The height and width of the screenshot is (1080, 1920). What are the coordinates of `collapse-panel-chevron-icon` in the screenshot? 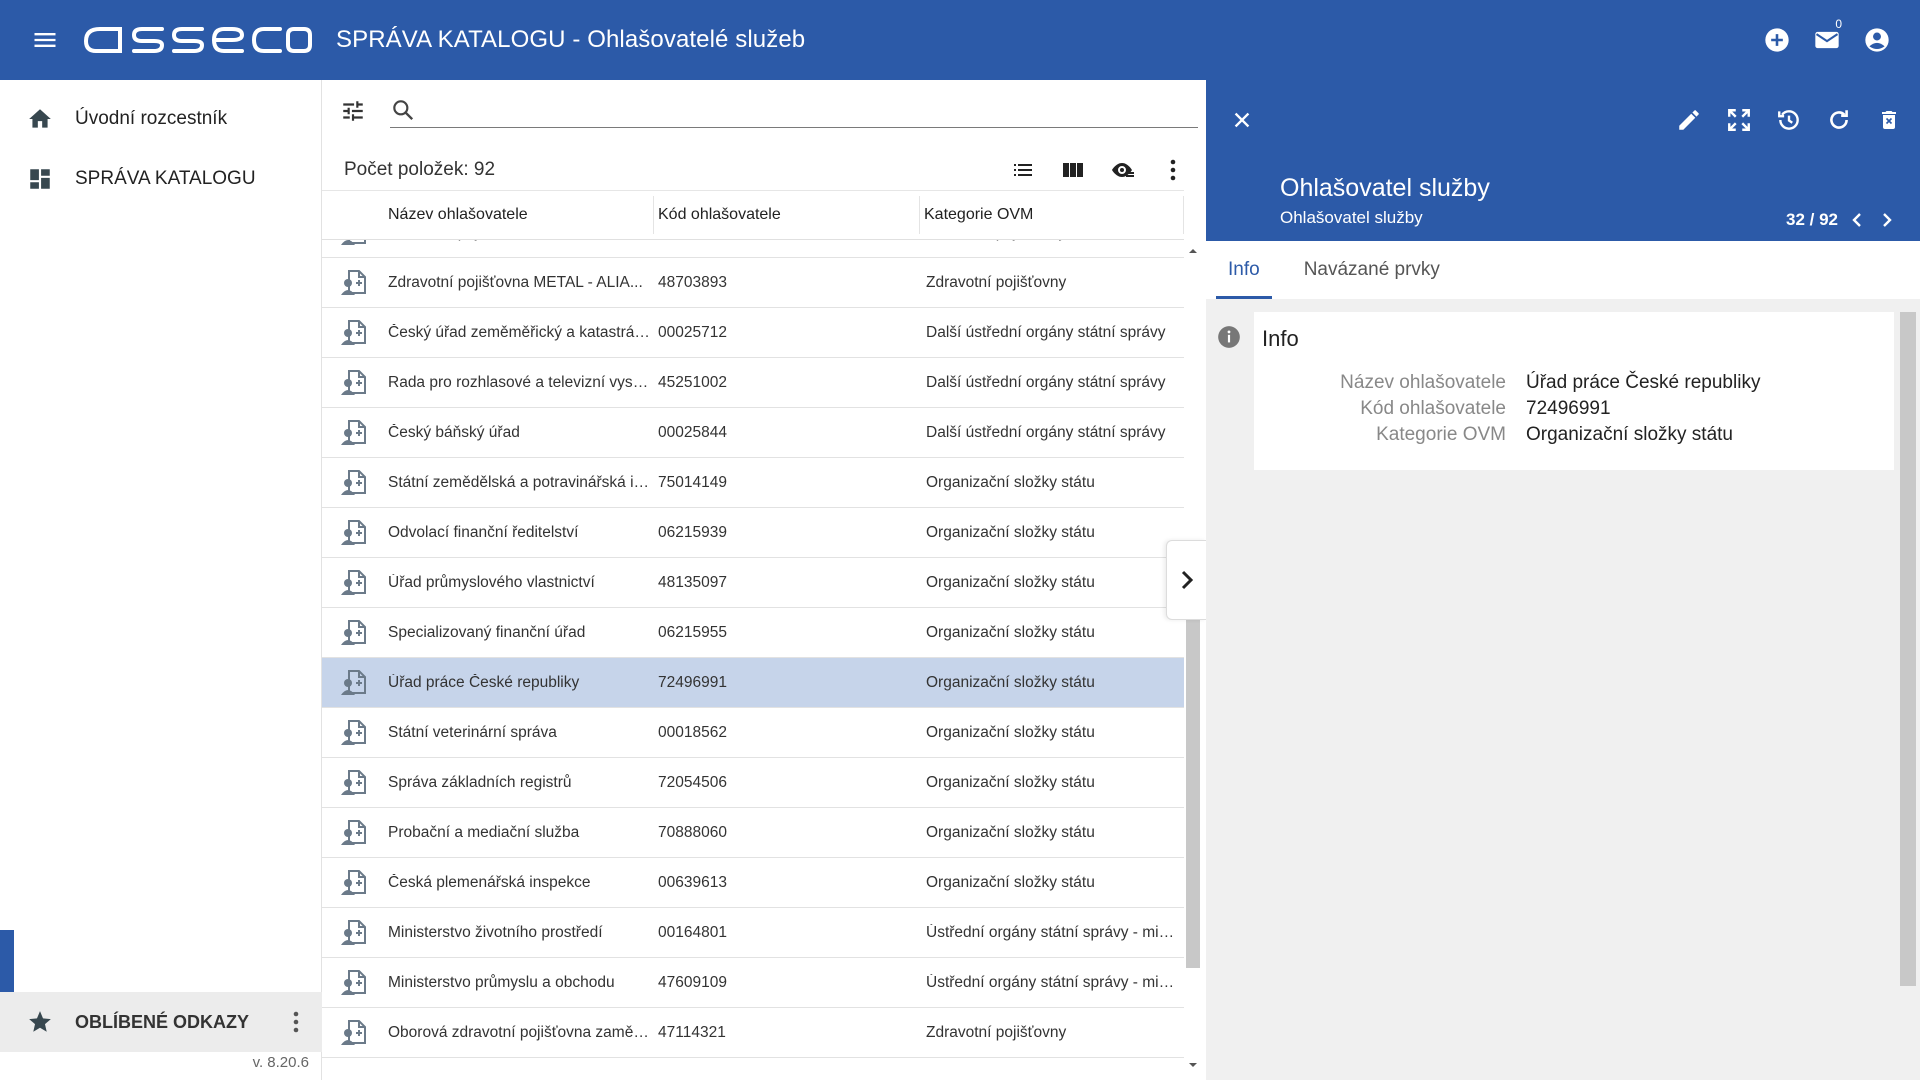 It's located at (1186, 580).